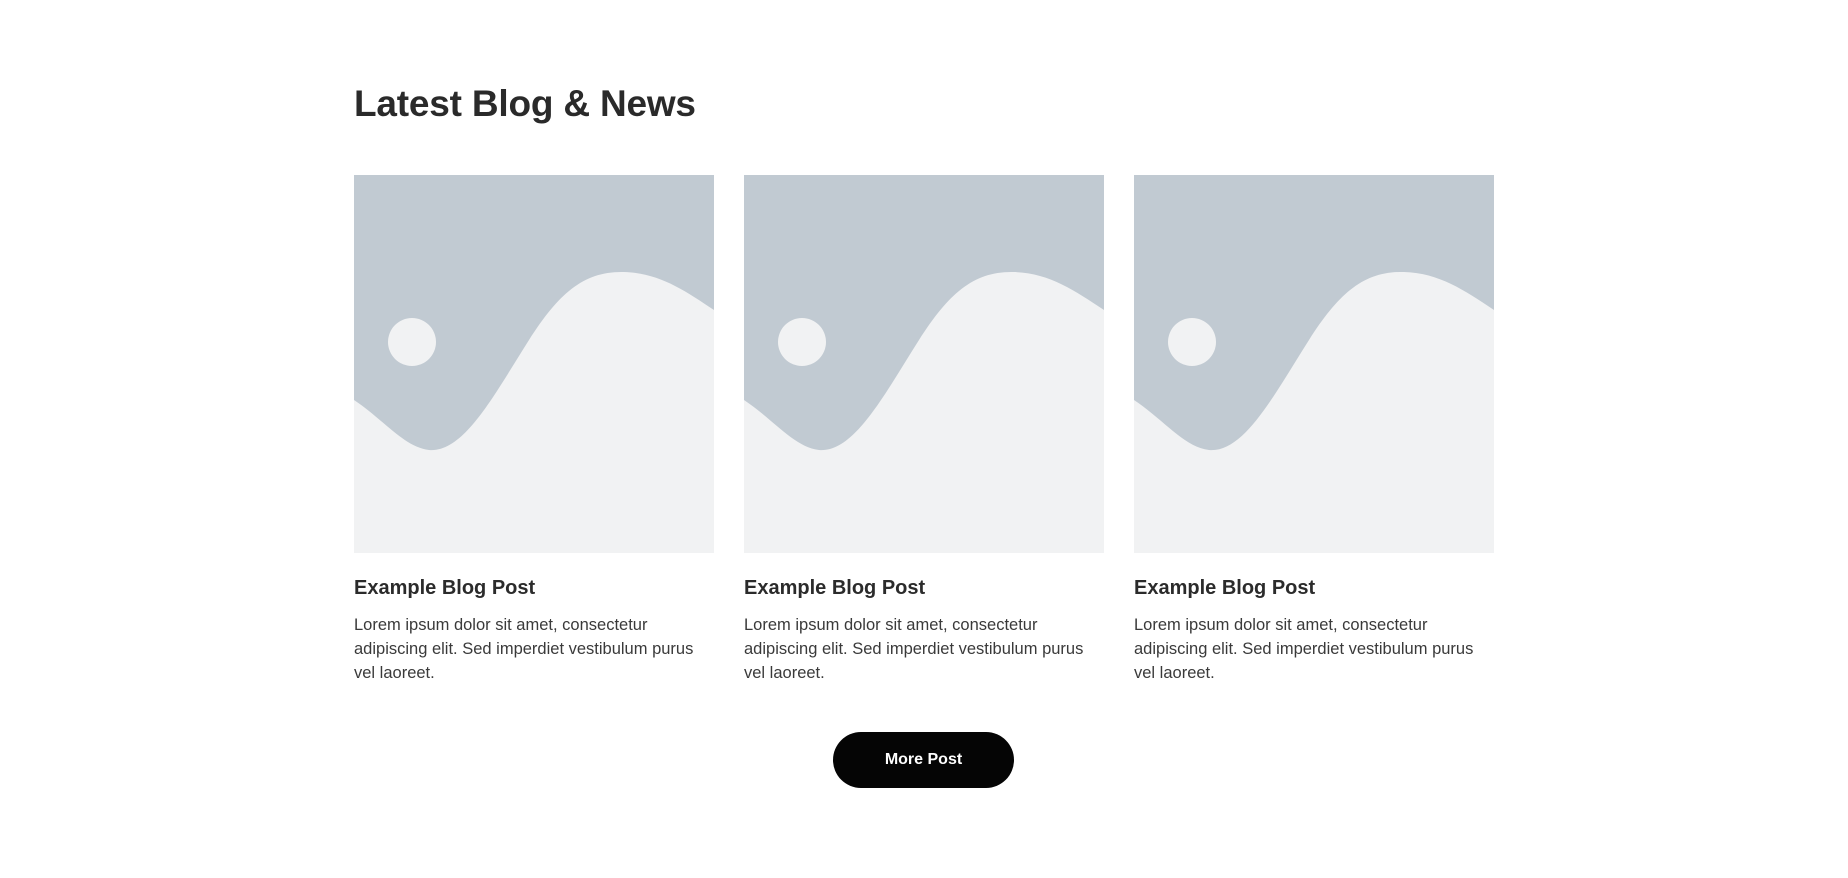  What do you see at coordinates (525, 103) in the screenshot?
I see `section-title: Latest Blog & News` at bounding box center [525, 103].